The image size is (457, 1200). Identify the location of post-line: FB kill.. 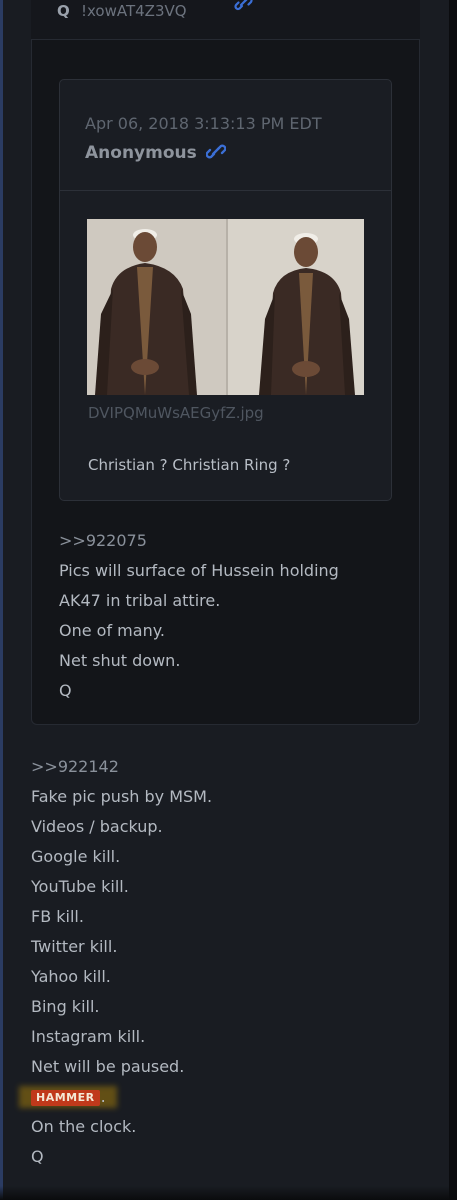
(57, 916).